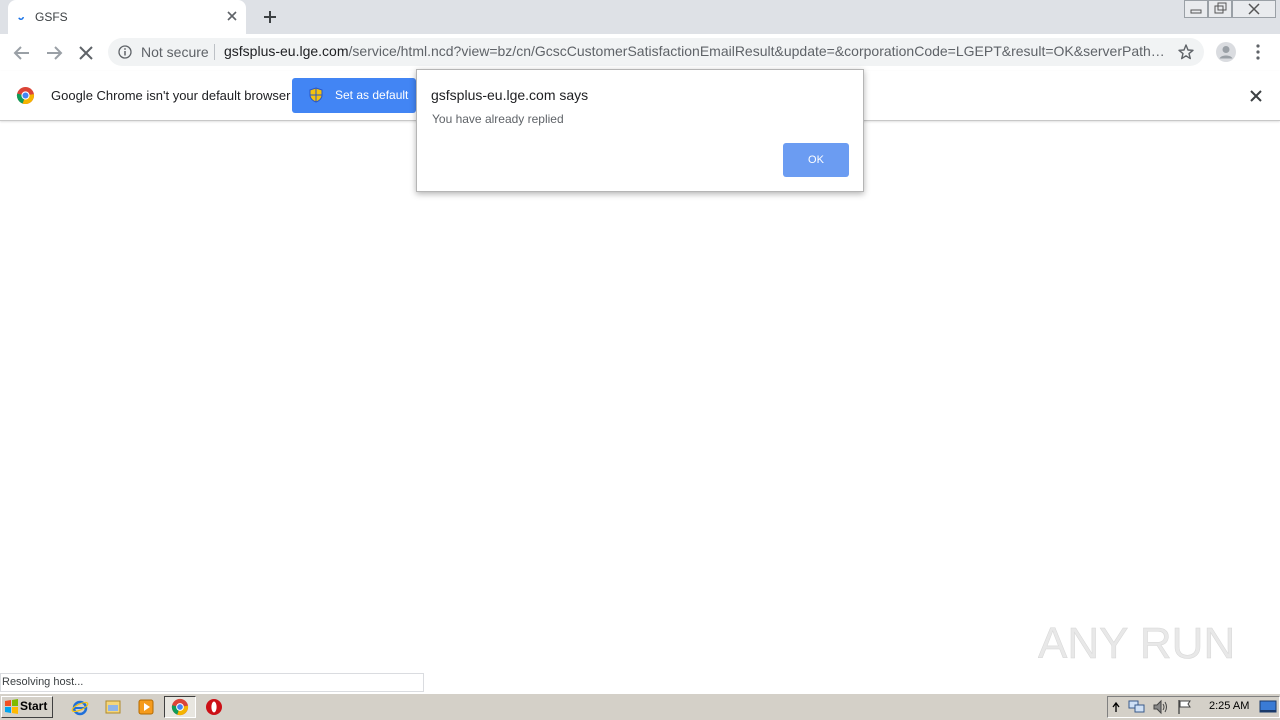  What do you see at coordinates (25, 95) in the screenshot?
I see `chrome-logo-icon` at bounding box center [25, 95].